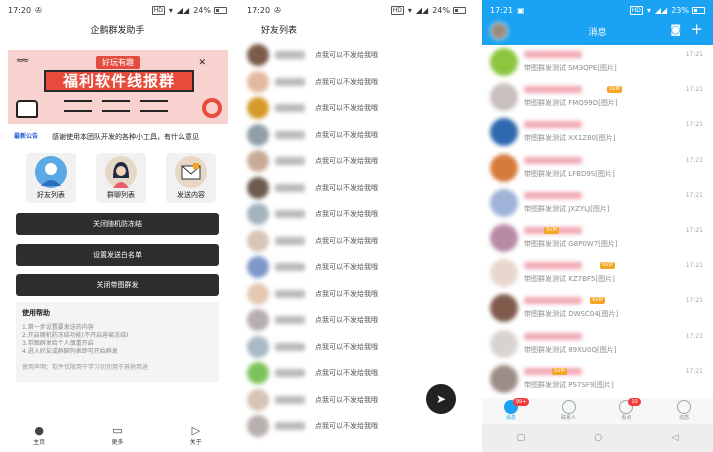 The height and width of the screenshot is (452, 713). I want to click on status-time: 17:21, so click(502, 10).